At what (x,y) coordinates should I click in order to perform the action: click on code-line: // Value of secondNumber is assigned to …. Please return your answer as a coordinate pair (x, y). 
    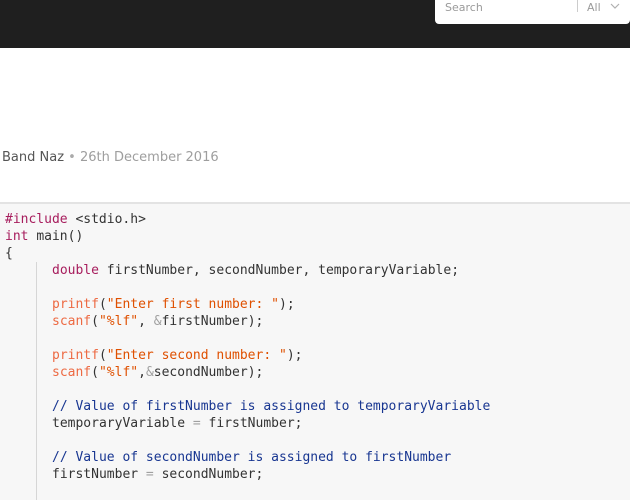
    Looking at the image, I should click on (247, 457).